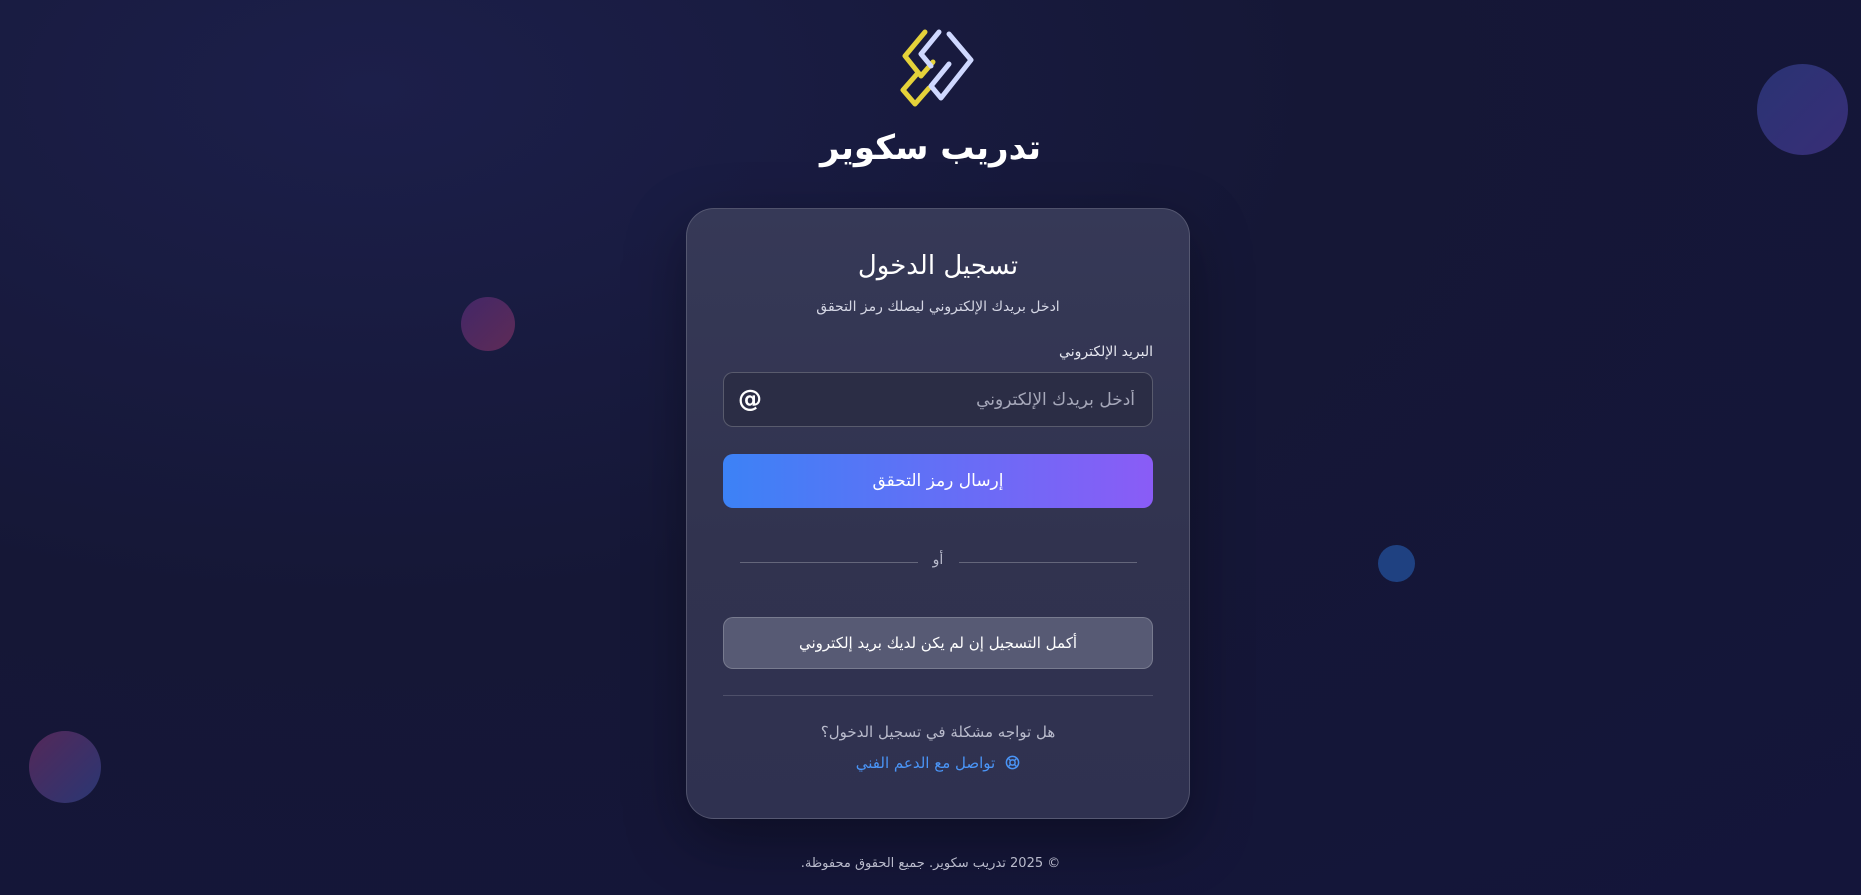  What do you see at coordinates (925, 763) in the screenshot?
I see `support-link-label: تواصل مع الدعم الفني` at bounding box center [925, 763].